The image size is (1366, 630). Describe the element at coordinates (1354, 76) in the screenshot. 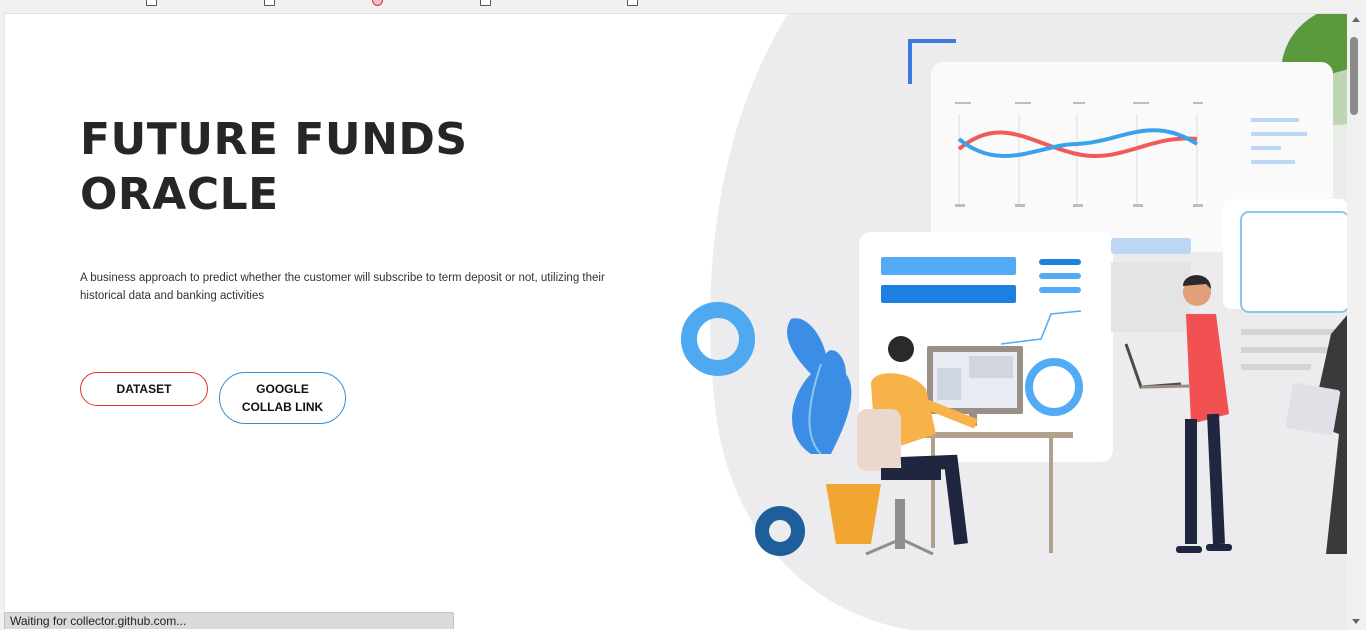

I see `scrollbar-thumb` at that location.